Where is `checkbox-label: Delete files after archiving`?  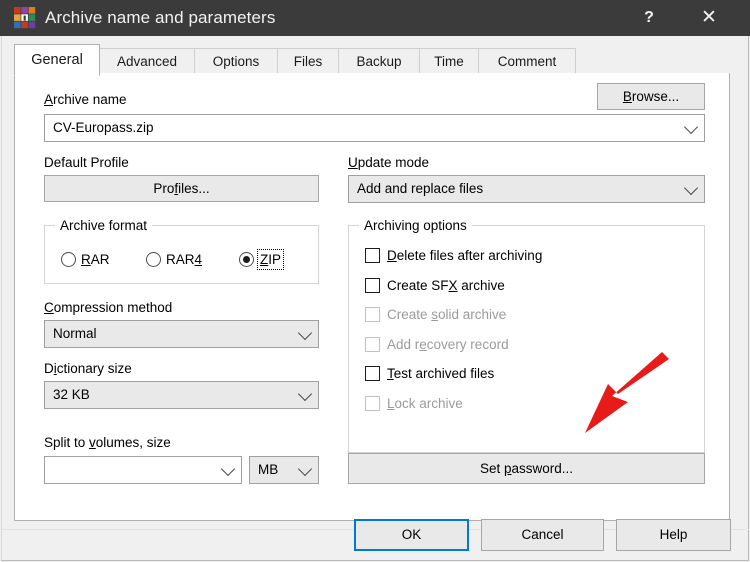
checkbox-label: Delete files after archiving is located at coordinates (465, 255).